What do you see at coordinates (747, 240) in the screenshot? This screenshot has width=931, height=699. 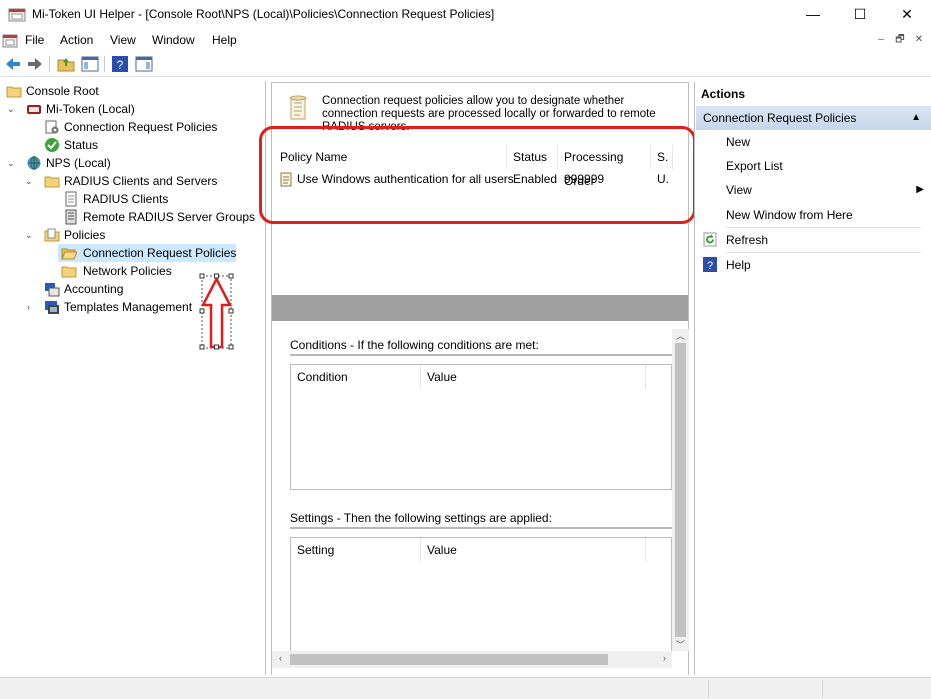 I see `action-label: Refresh` at bounding box center [747, 240].